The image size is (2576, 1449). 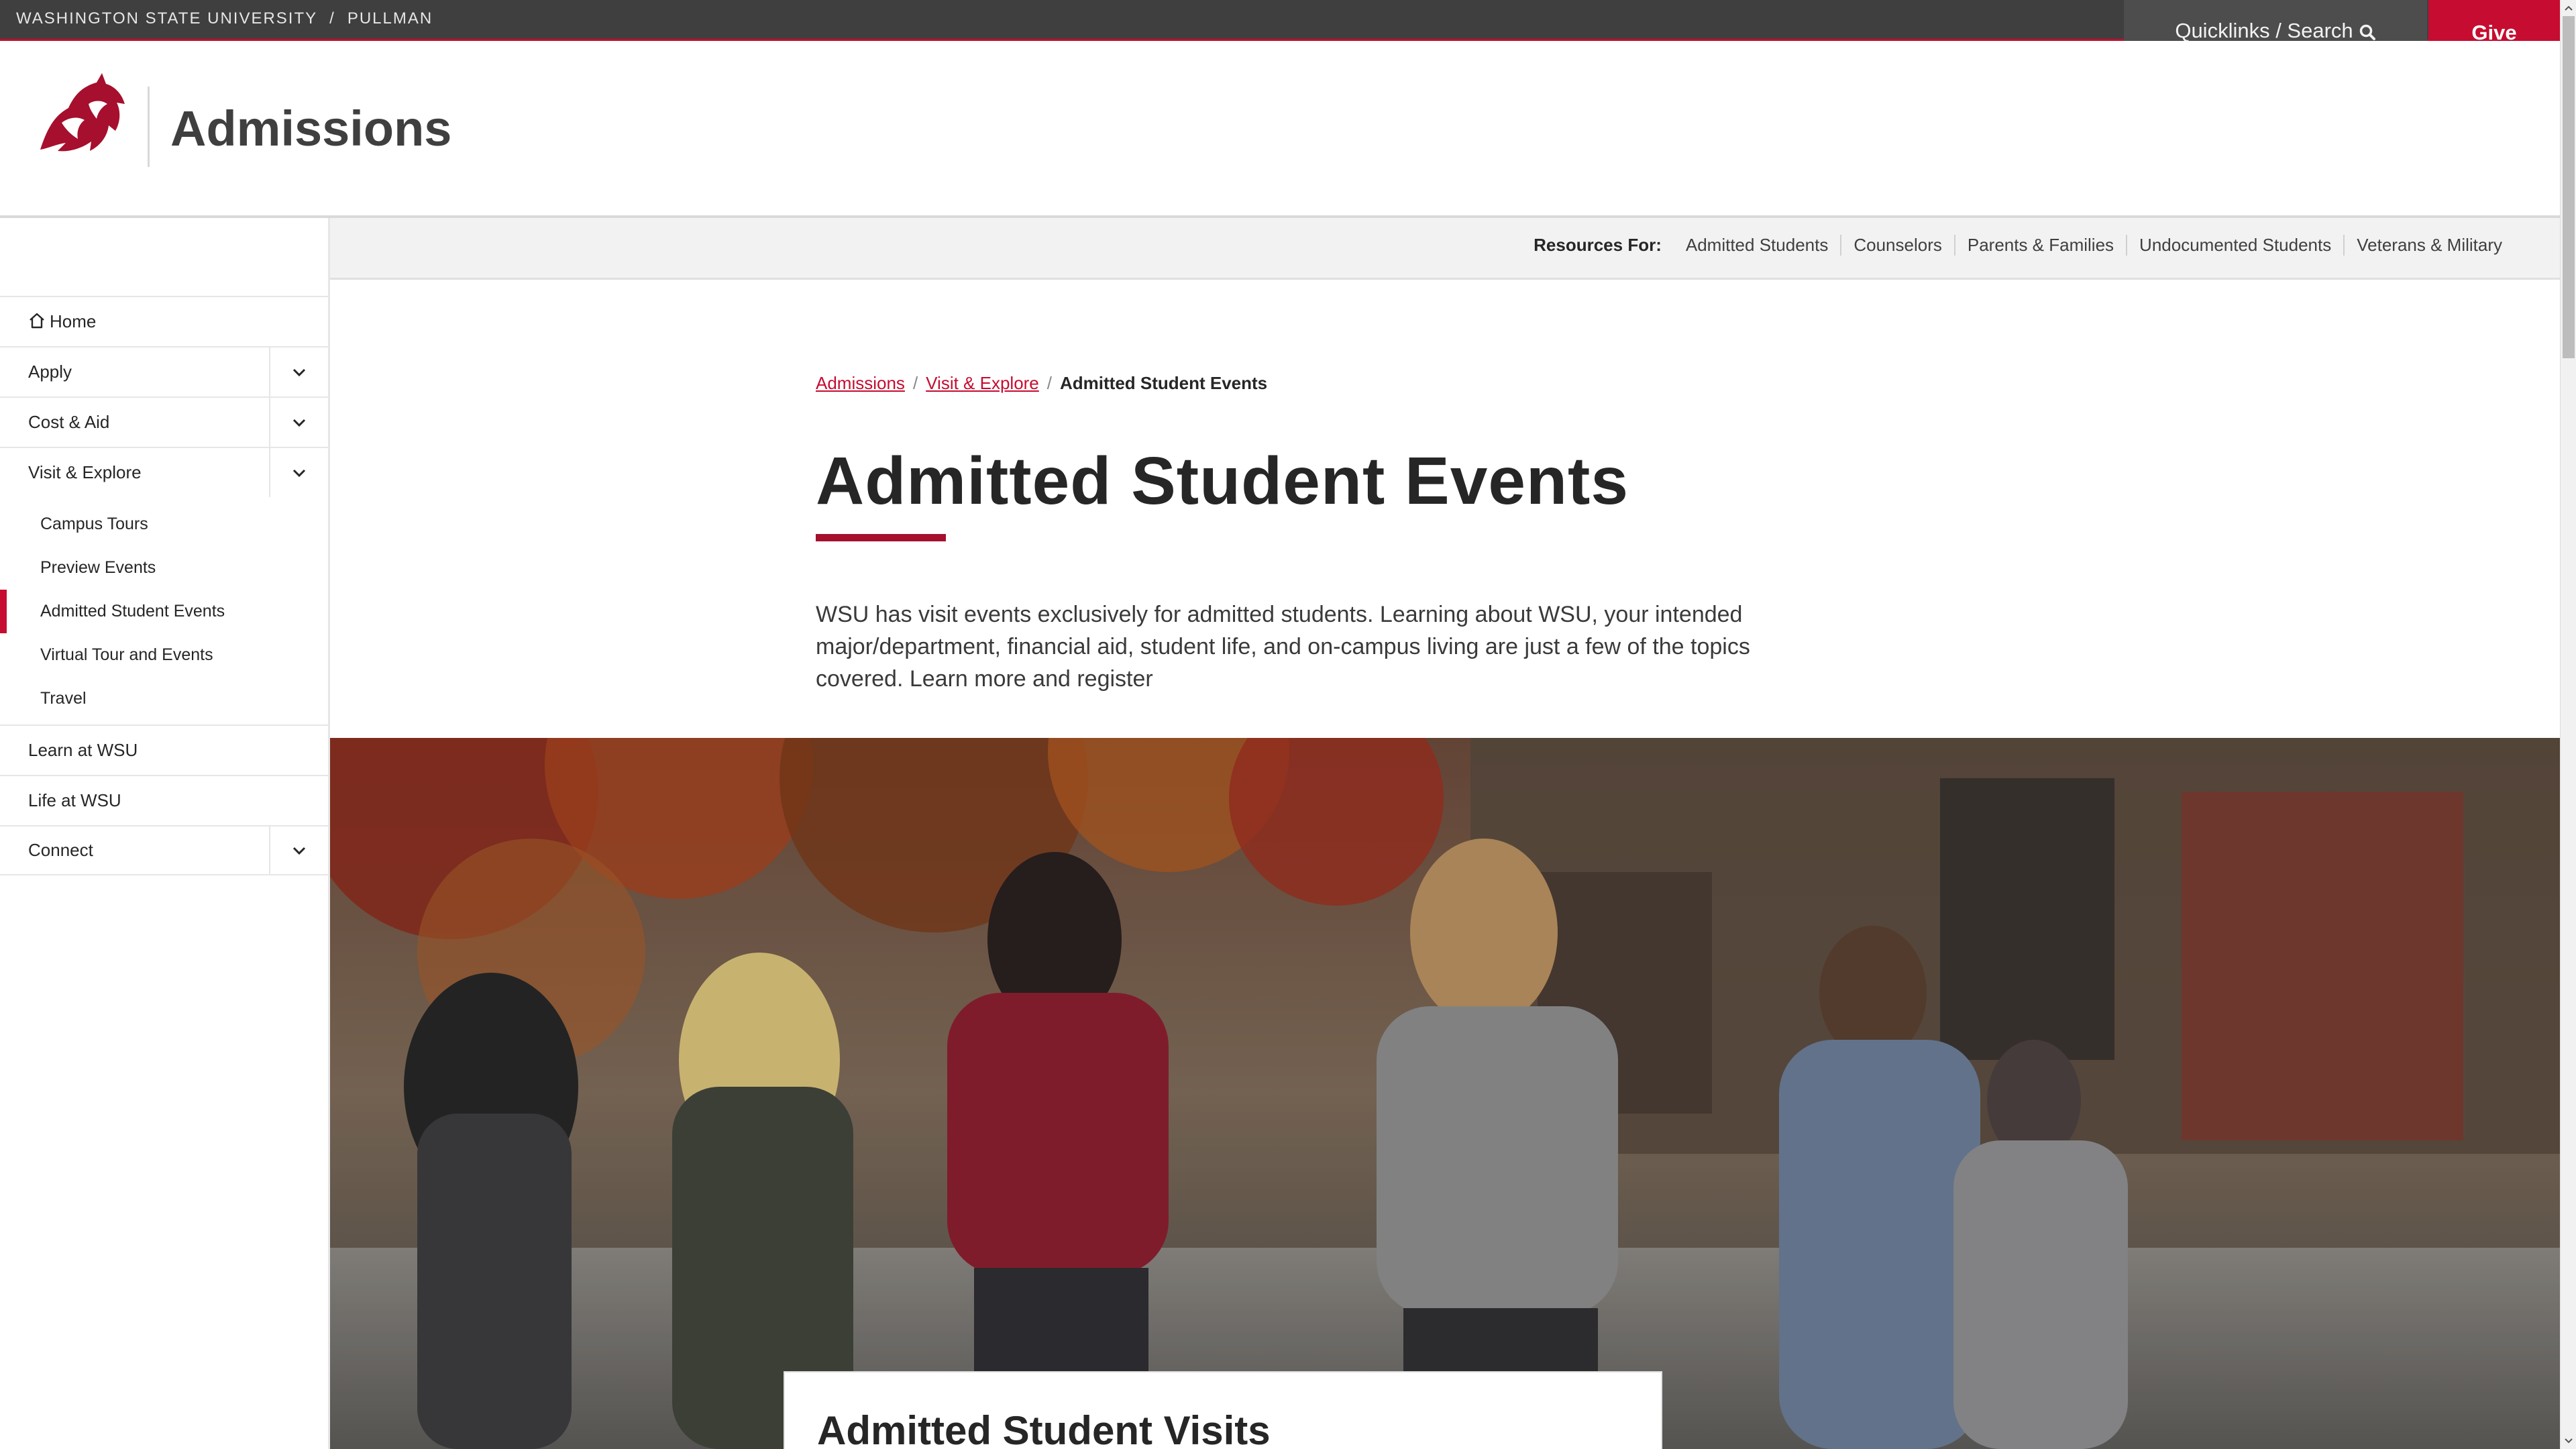 I want to click on connect-expand-toggle, so click(x=298, y=850).